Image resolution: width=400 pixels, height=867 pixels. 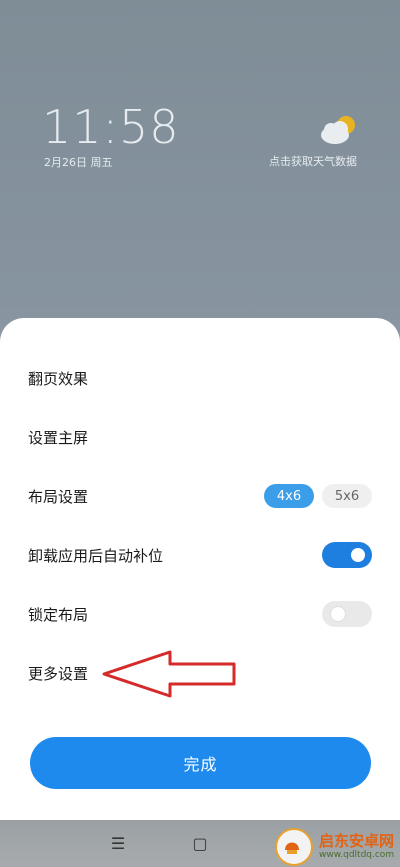 I want to click on setting-label: 卸载应用后自动补位, so click(x=96, y=555).